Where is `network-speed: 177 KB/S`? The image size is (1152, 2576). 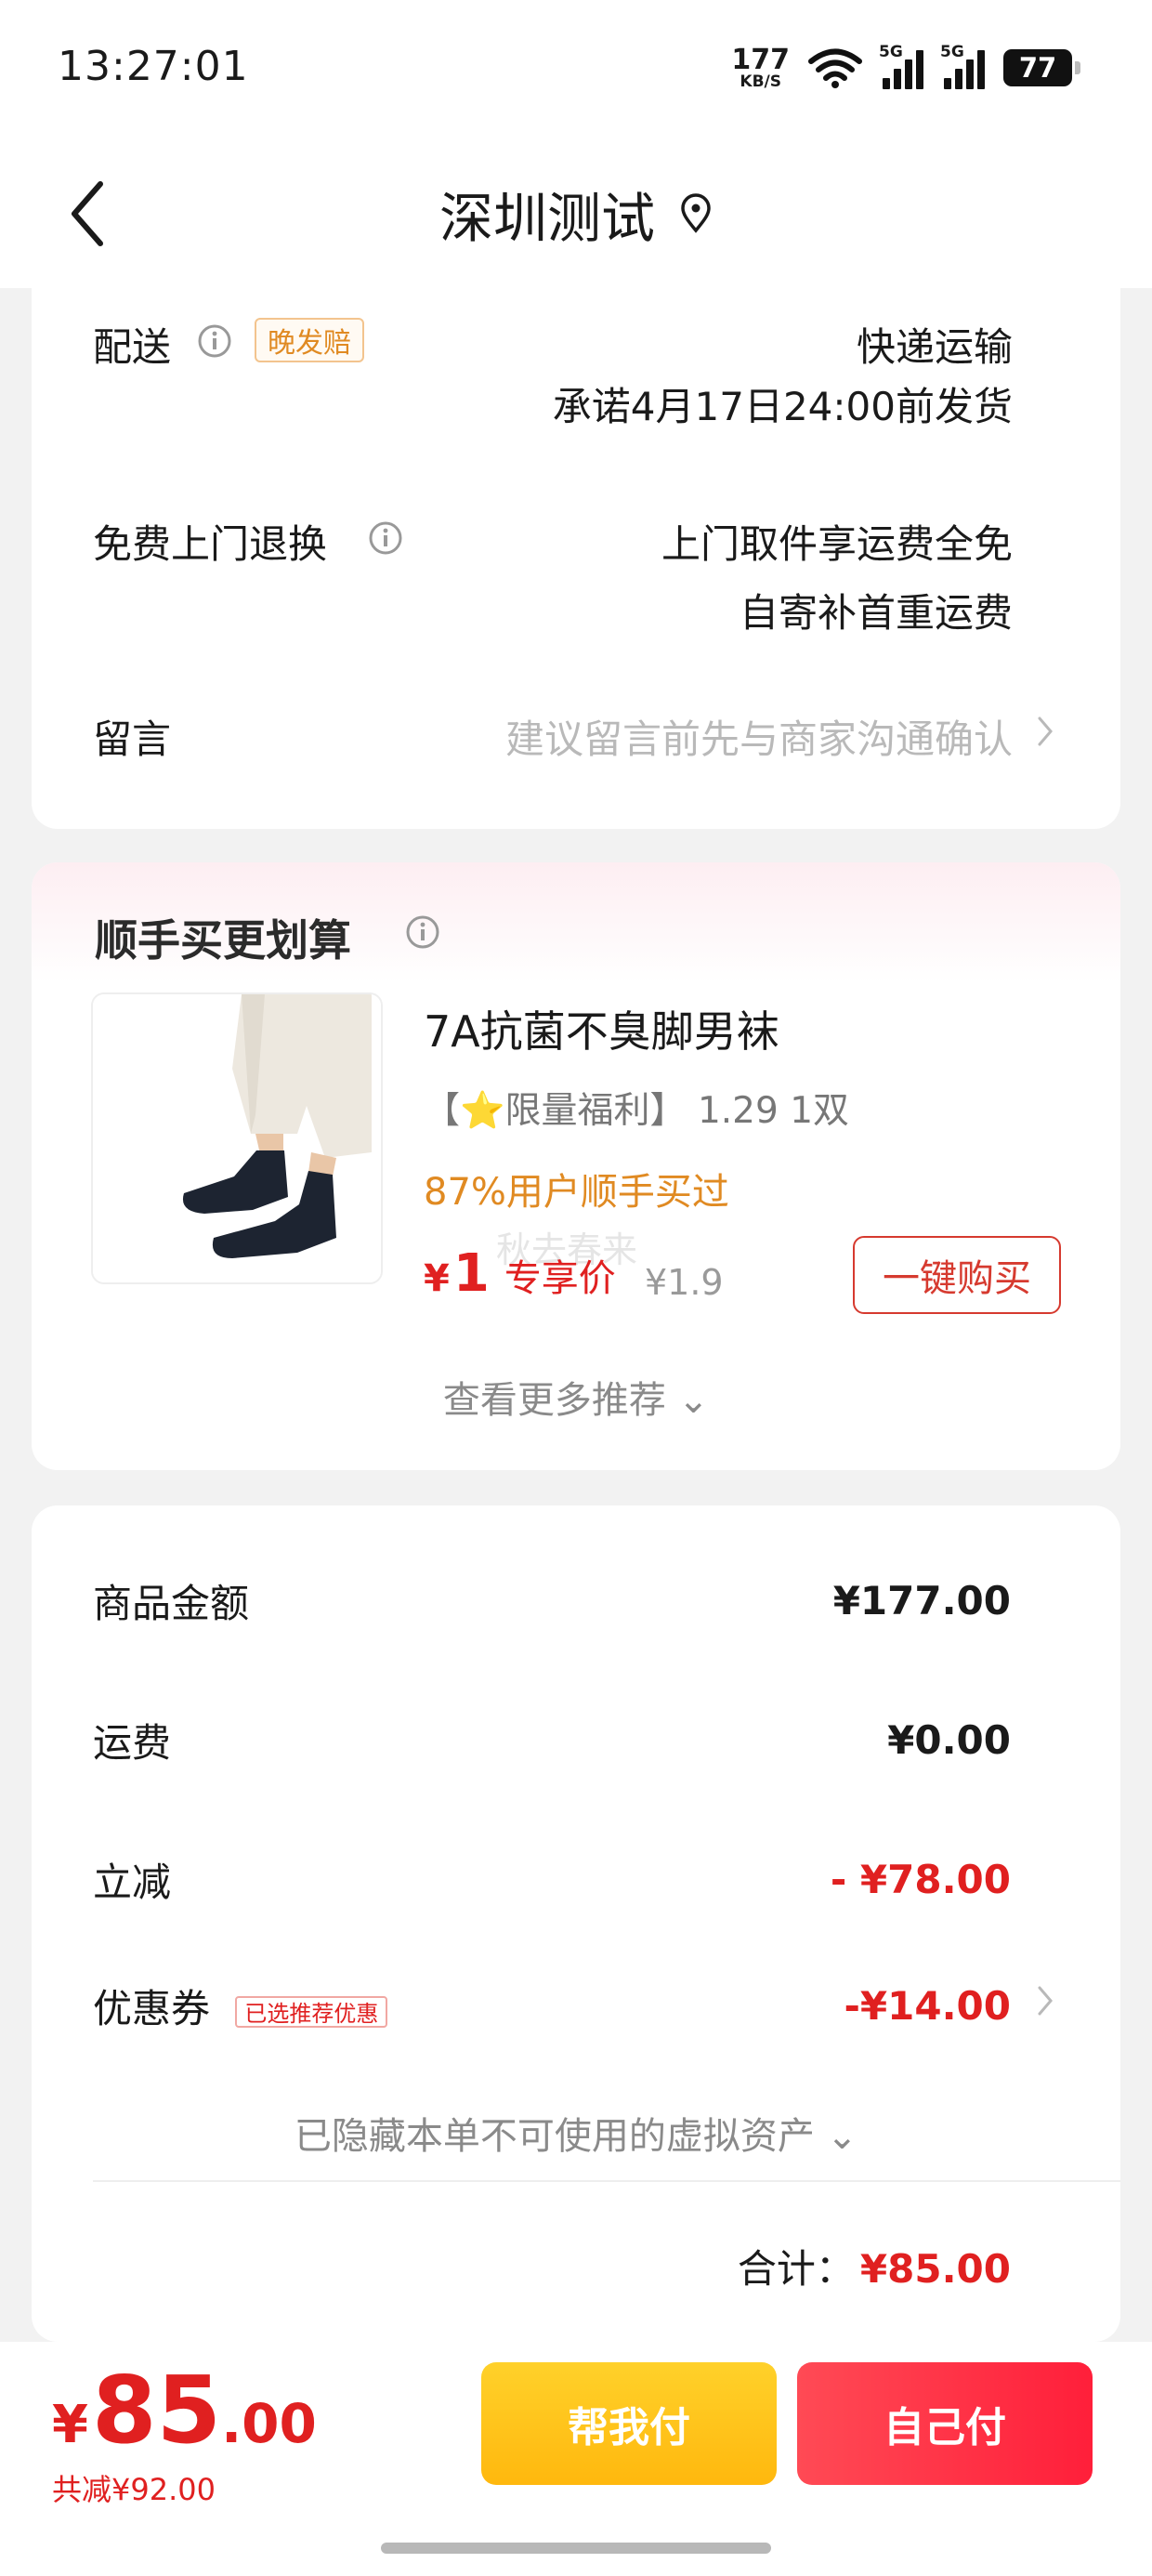 network-speed: 177 KB/S is located at coordinates (760, 68).